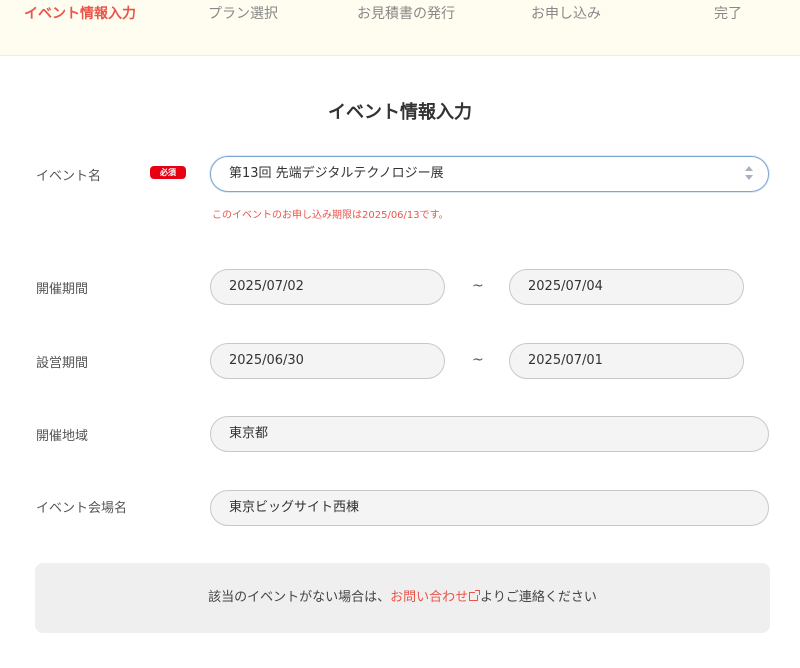  I want to click on step-quotation: お見積書の発行, so click(406, 14).